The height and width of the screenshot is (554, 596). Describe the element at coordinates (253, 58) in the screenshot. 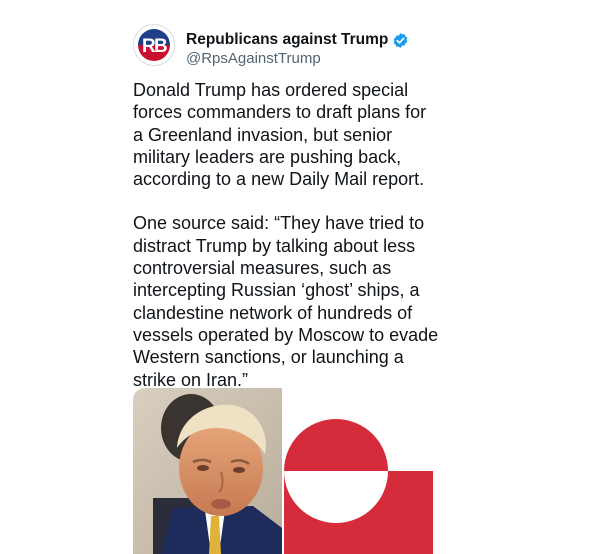

I see `account-handle: @RpsAgainstTrump` at that location.